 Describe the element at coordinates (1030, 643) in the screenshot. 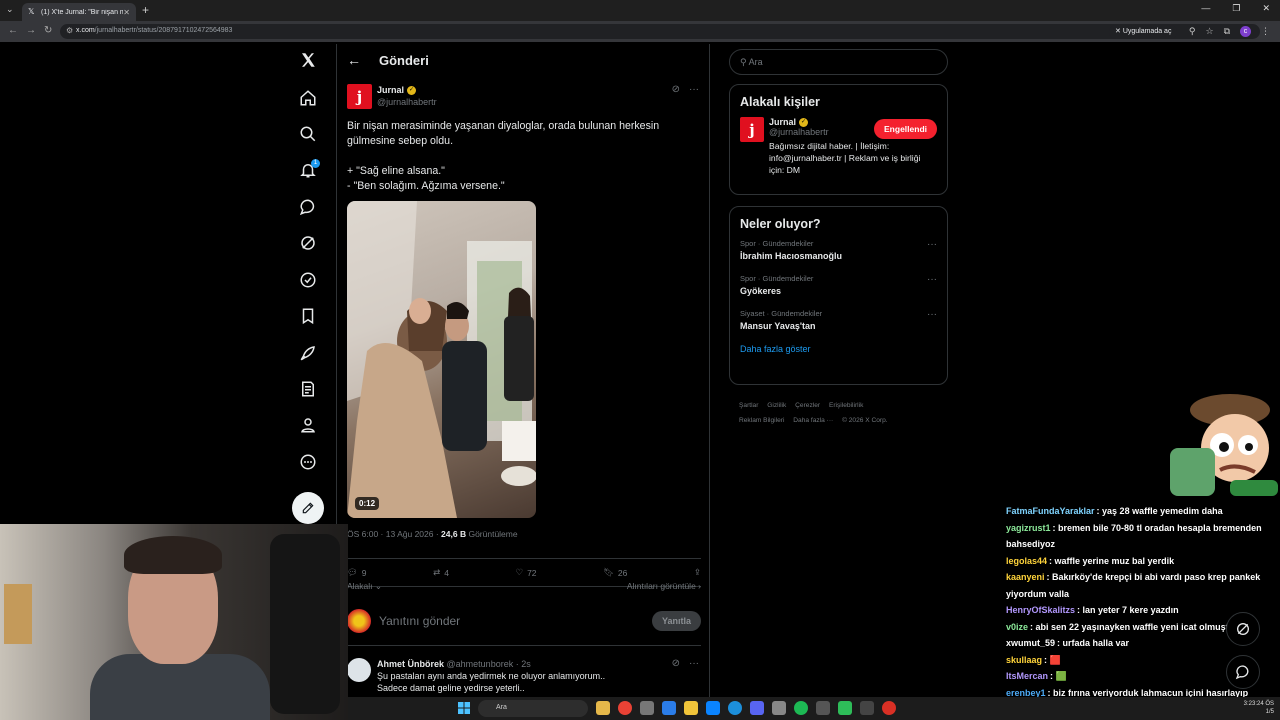

I see `chat-username: xwumut_59` at that location.